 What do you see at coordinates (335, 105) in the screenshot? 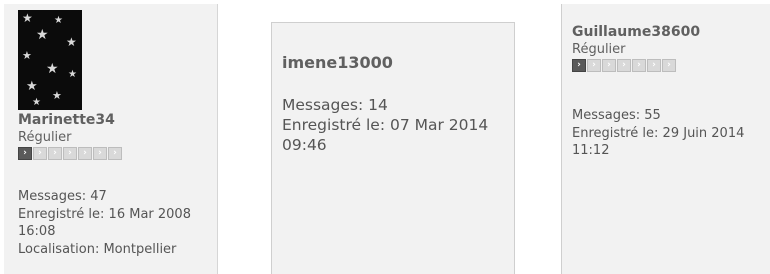
I see `message-count: Messages: 14` at bounding box center [335, 105].